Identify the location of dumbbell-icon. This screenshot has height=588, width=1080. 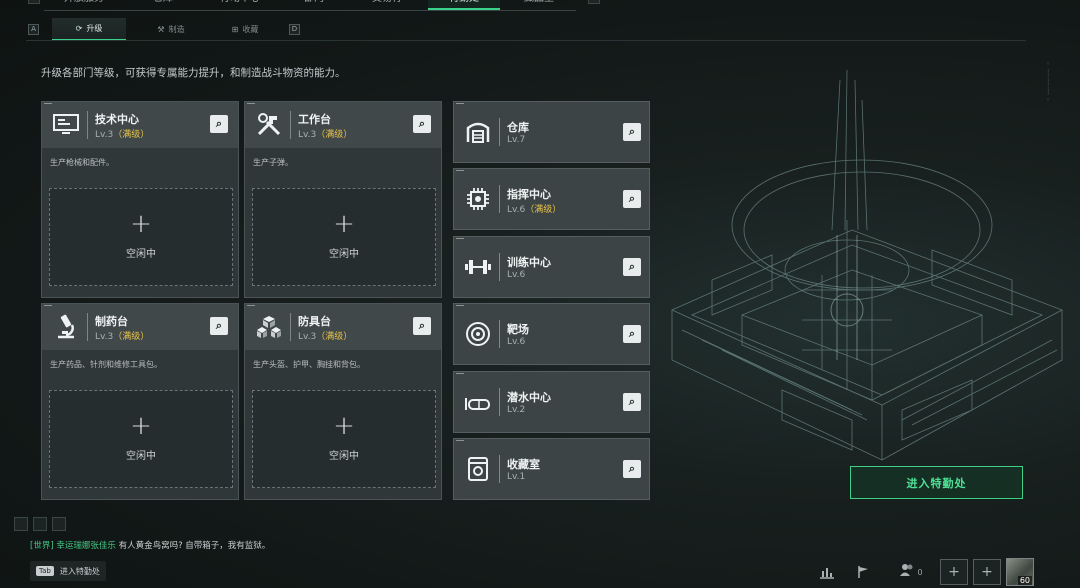
(478, 267).